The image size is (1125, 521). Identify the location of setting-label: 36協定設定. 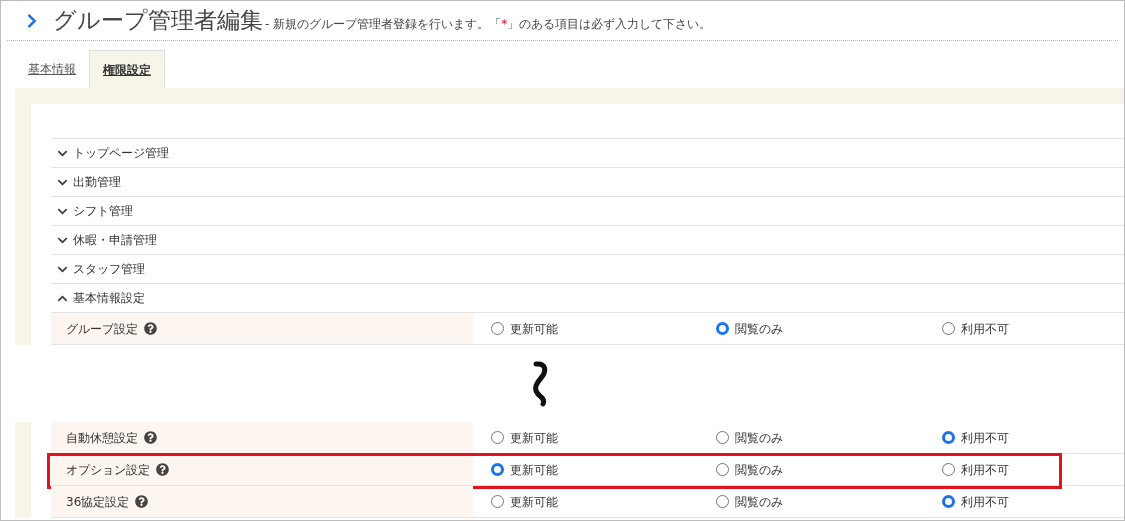
(98, 502).